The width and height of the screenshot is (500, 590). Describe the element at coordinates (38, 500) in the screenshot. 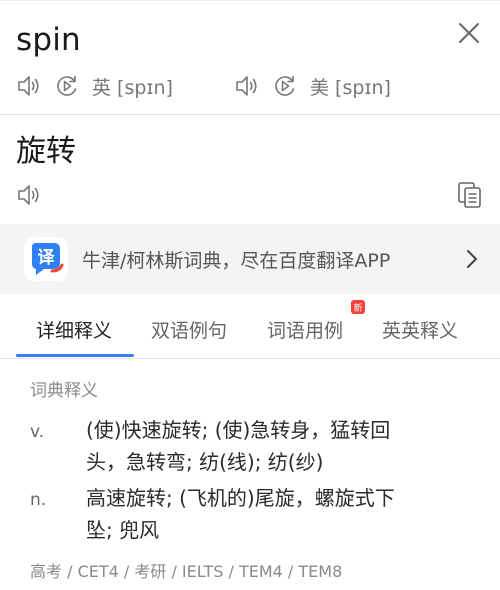

I see `part-of-speech: n.` at that location.